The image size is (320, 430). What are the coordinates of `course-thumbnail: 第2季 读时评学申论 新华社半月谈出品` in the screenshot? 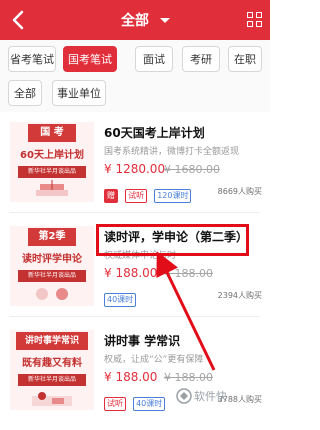 It's located at (52, 266).